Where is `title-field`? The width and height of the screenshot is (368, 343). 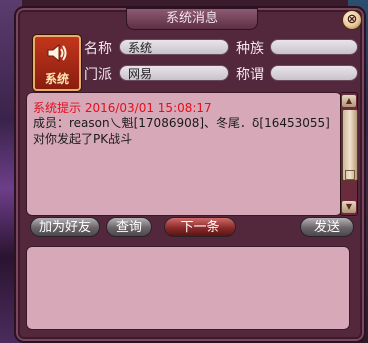 title-field is located at coordinates (314, 73).